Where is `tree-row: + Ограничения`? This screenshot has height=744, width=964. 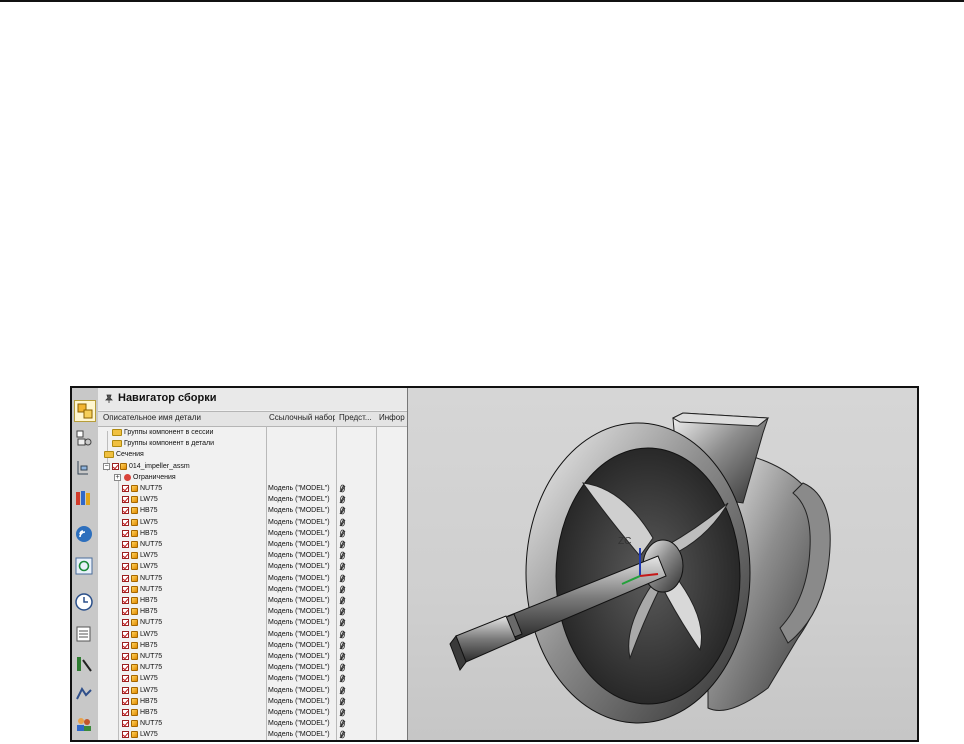
tree-row: + Ограничения is located at coordinates (252, 477).